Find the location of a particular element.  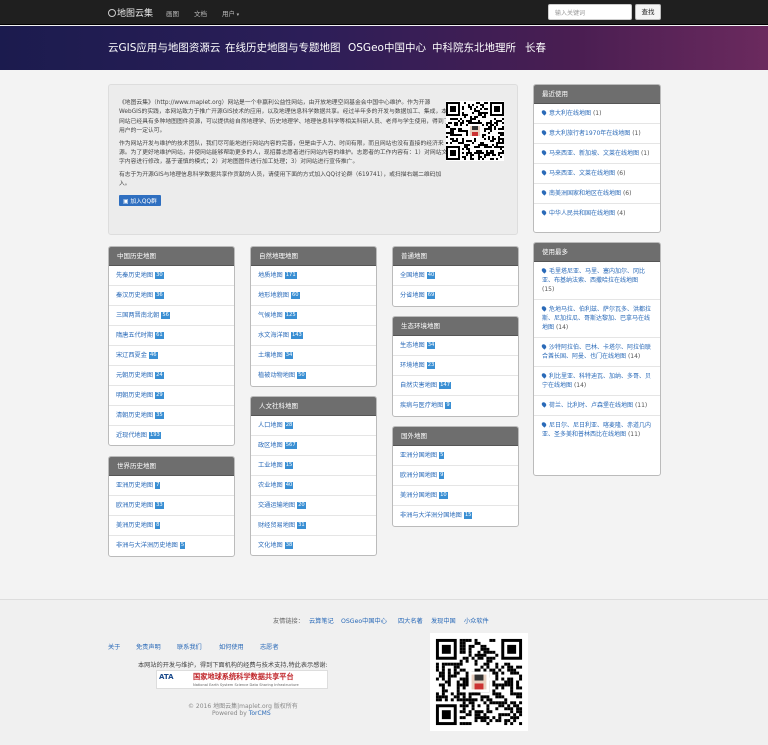

footer-disclaimer: 免责声明 is located at coordinates (148, 646).